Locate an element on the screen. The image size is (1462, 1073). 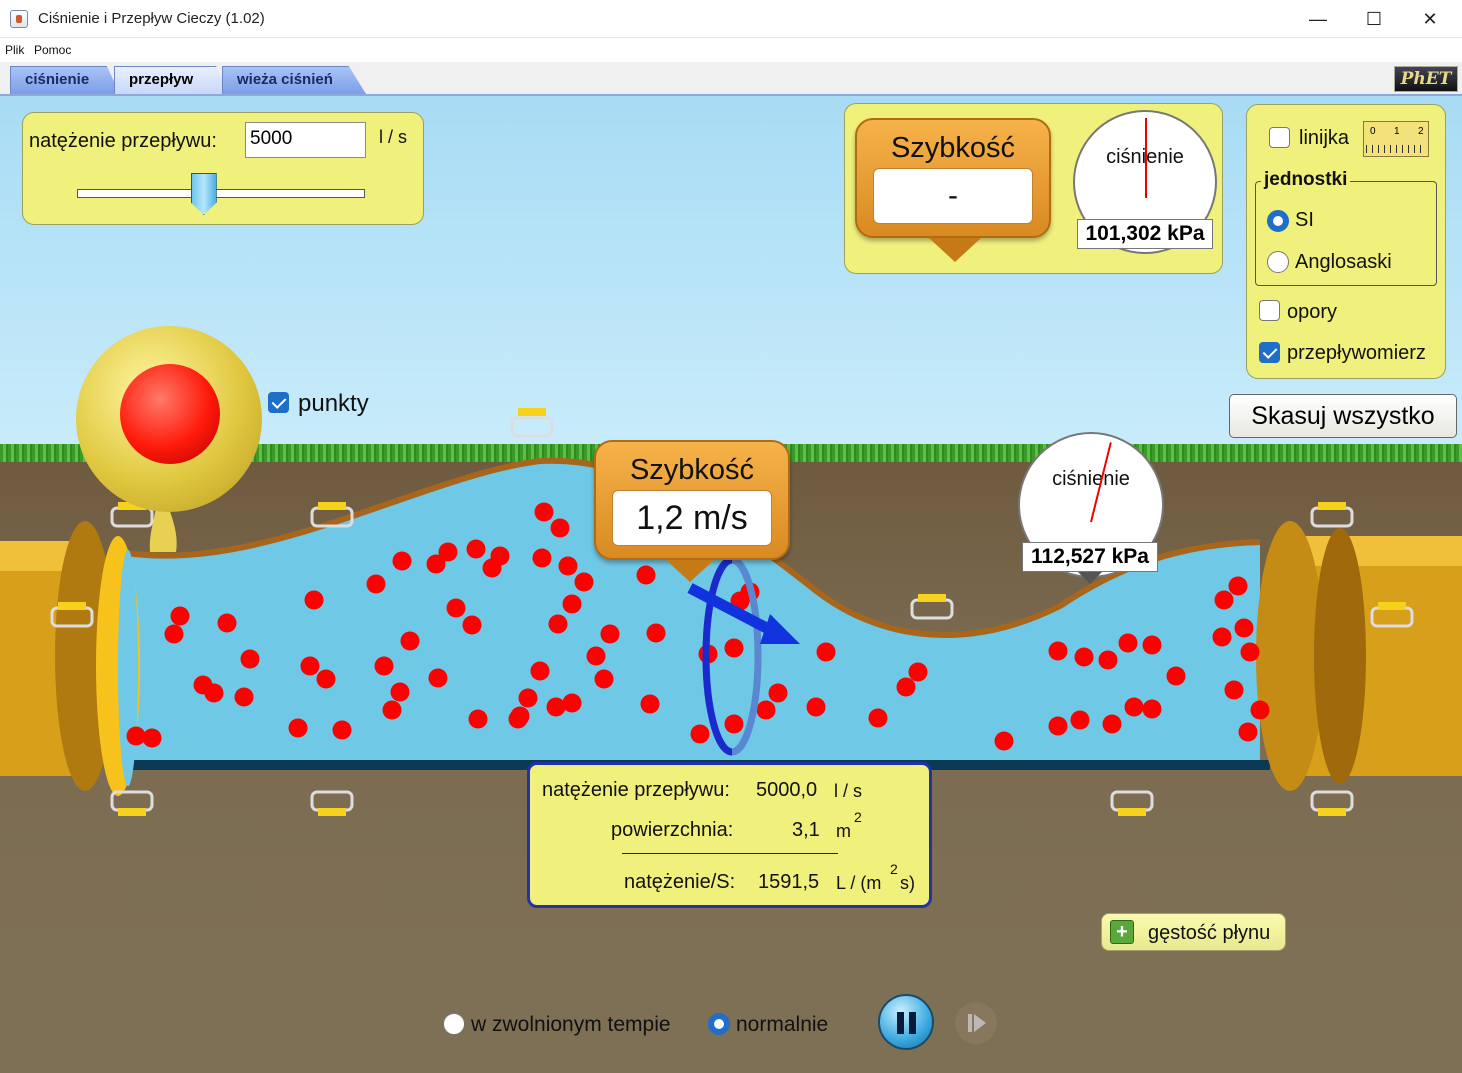
left-pipe-flange is located at coordinates (70, 658).